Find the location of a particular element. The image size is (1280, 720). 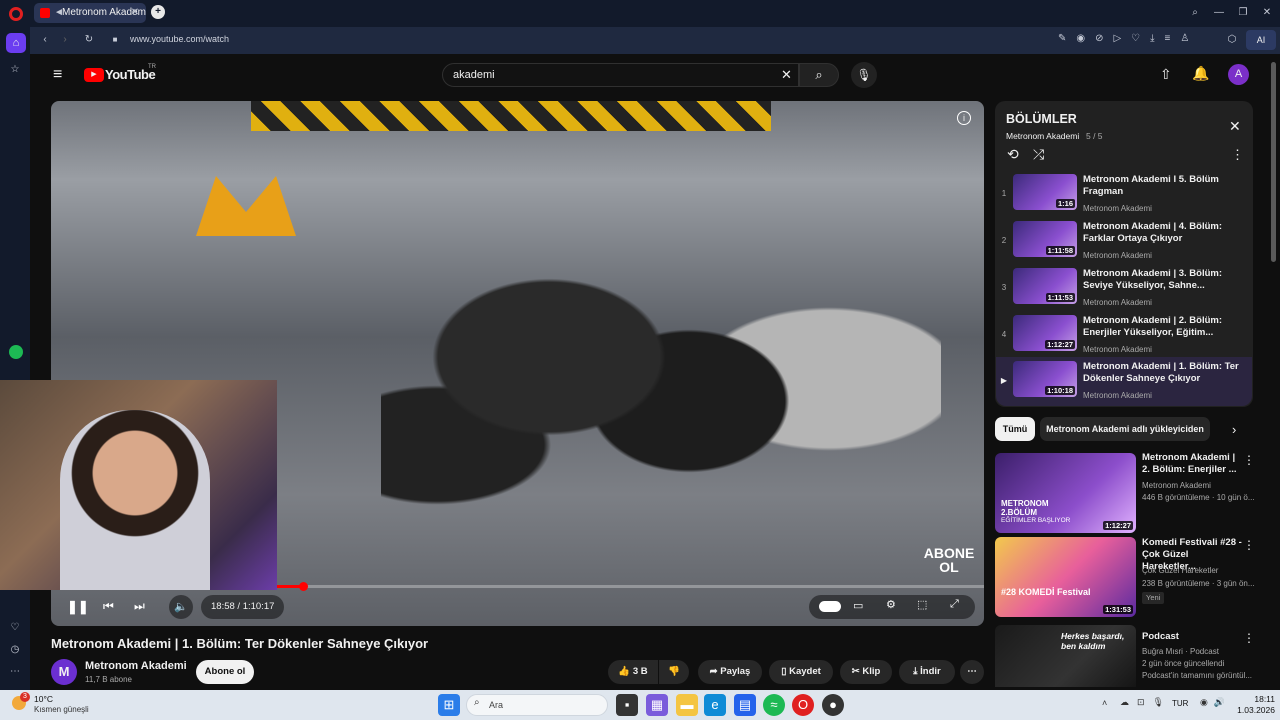

share-icon: ➦ is located at coordinates (715, 671).